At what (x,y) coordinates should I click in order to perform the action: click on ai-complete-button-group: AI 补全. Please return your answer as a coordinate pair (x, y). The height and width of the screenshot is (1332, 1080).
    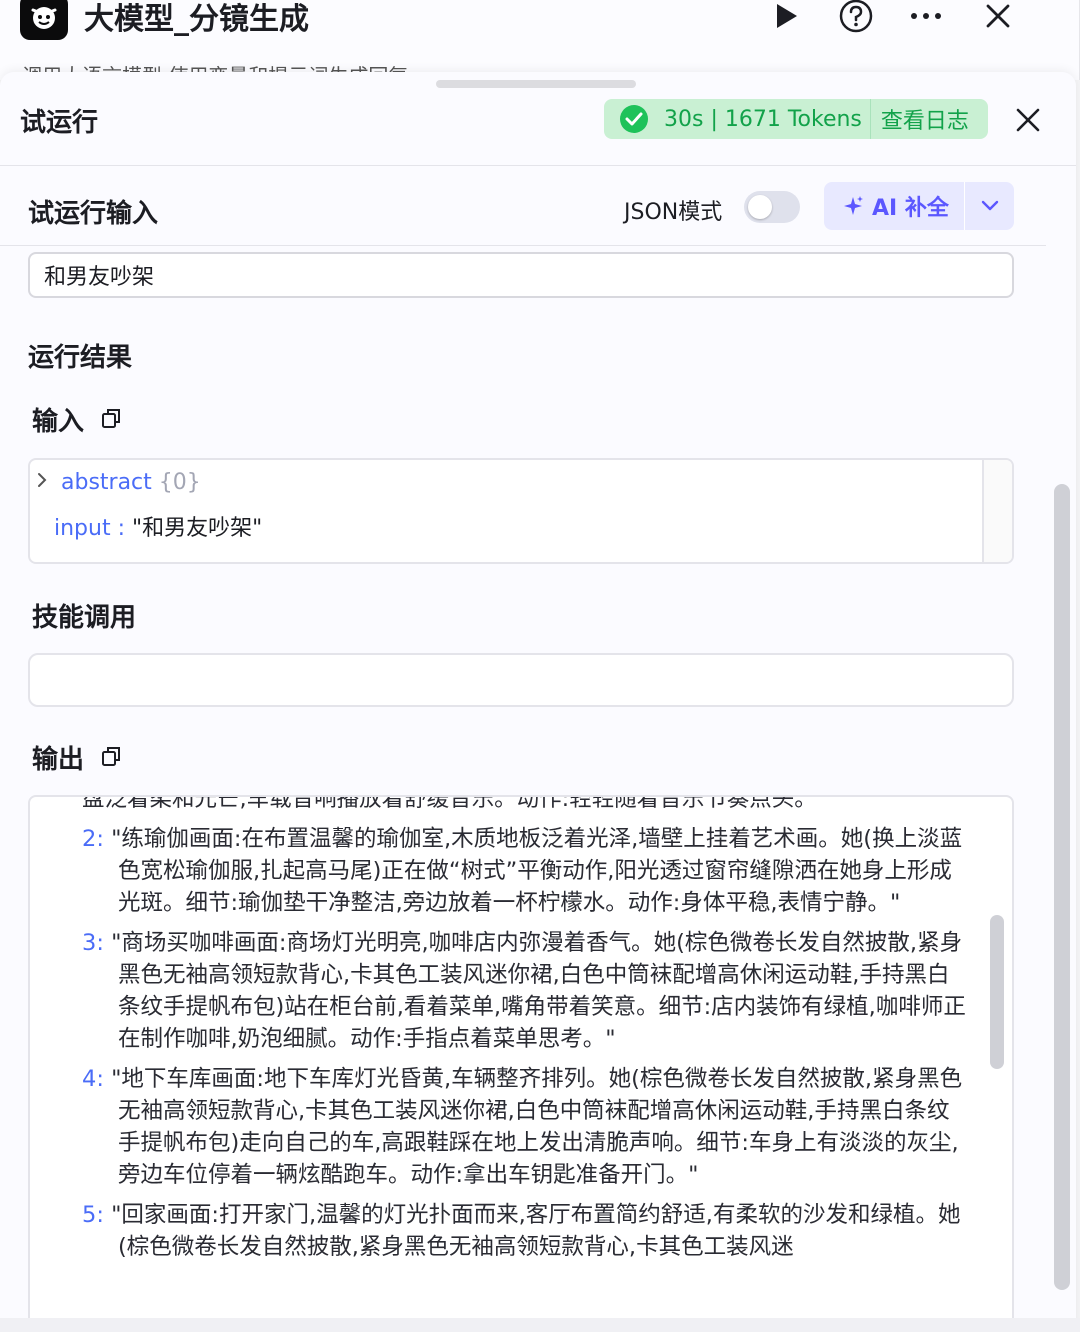
    Looking at the image, I should click on (919, 206).